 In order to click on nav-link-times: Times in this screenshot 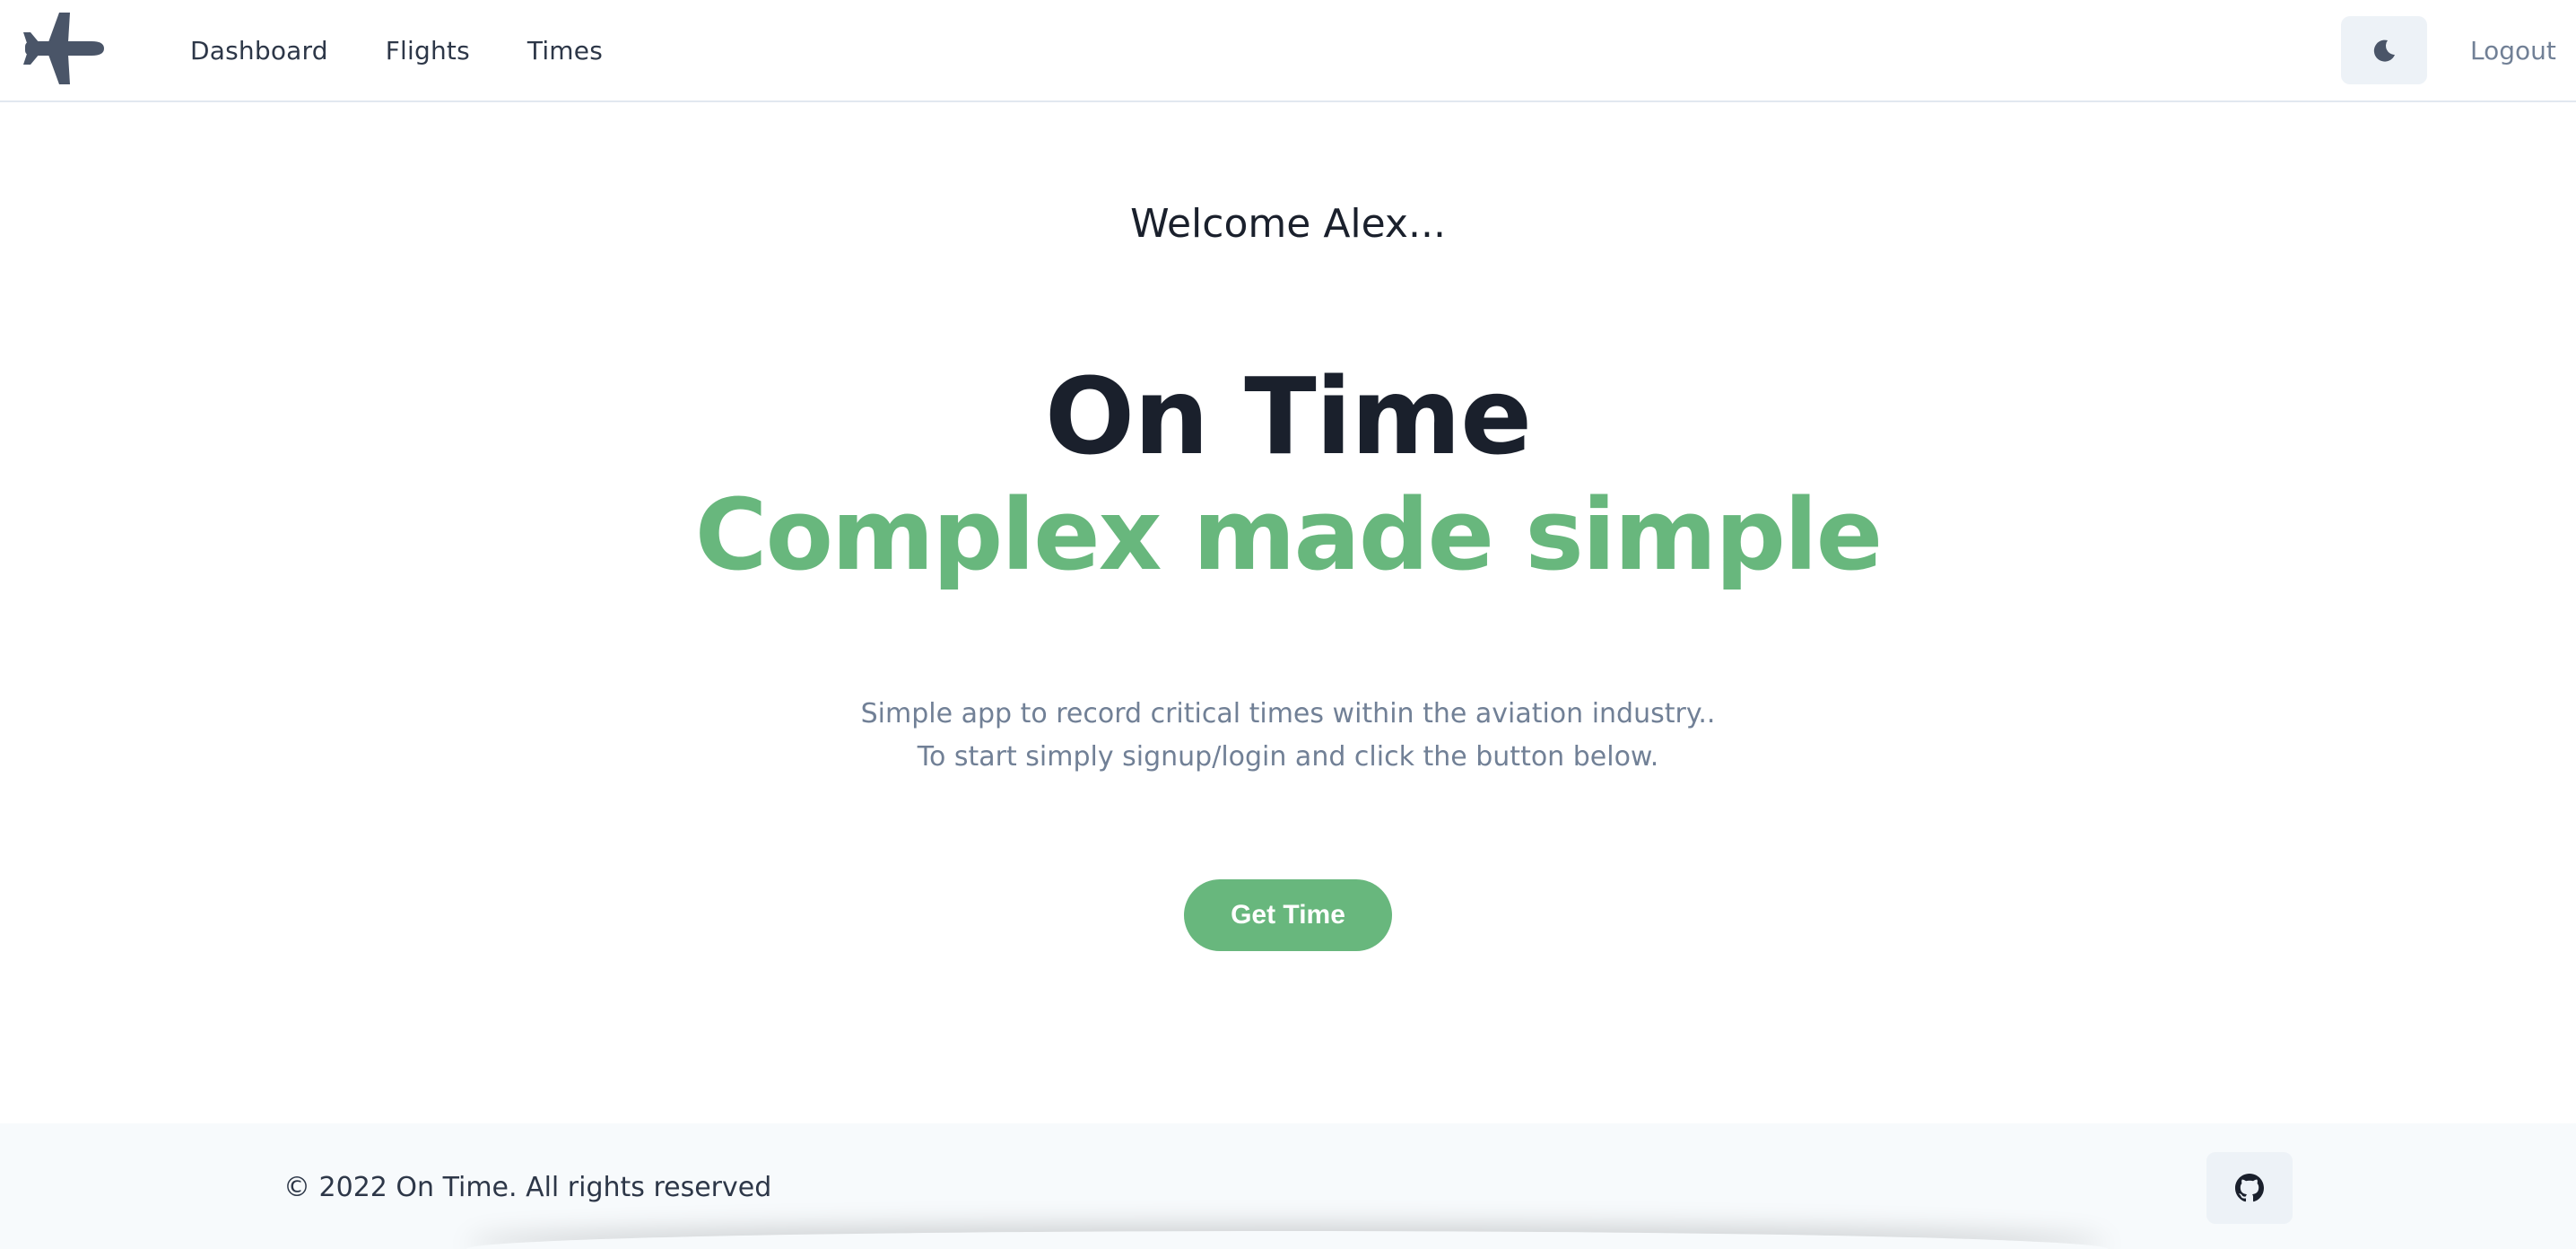, I will do `click(565, 51)`.